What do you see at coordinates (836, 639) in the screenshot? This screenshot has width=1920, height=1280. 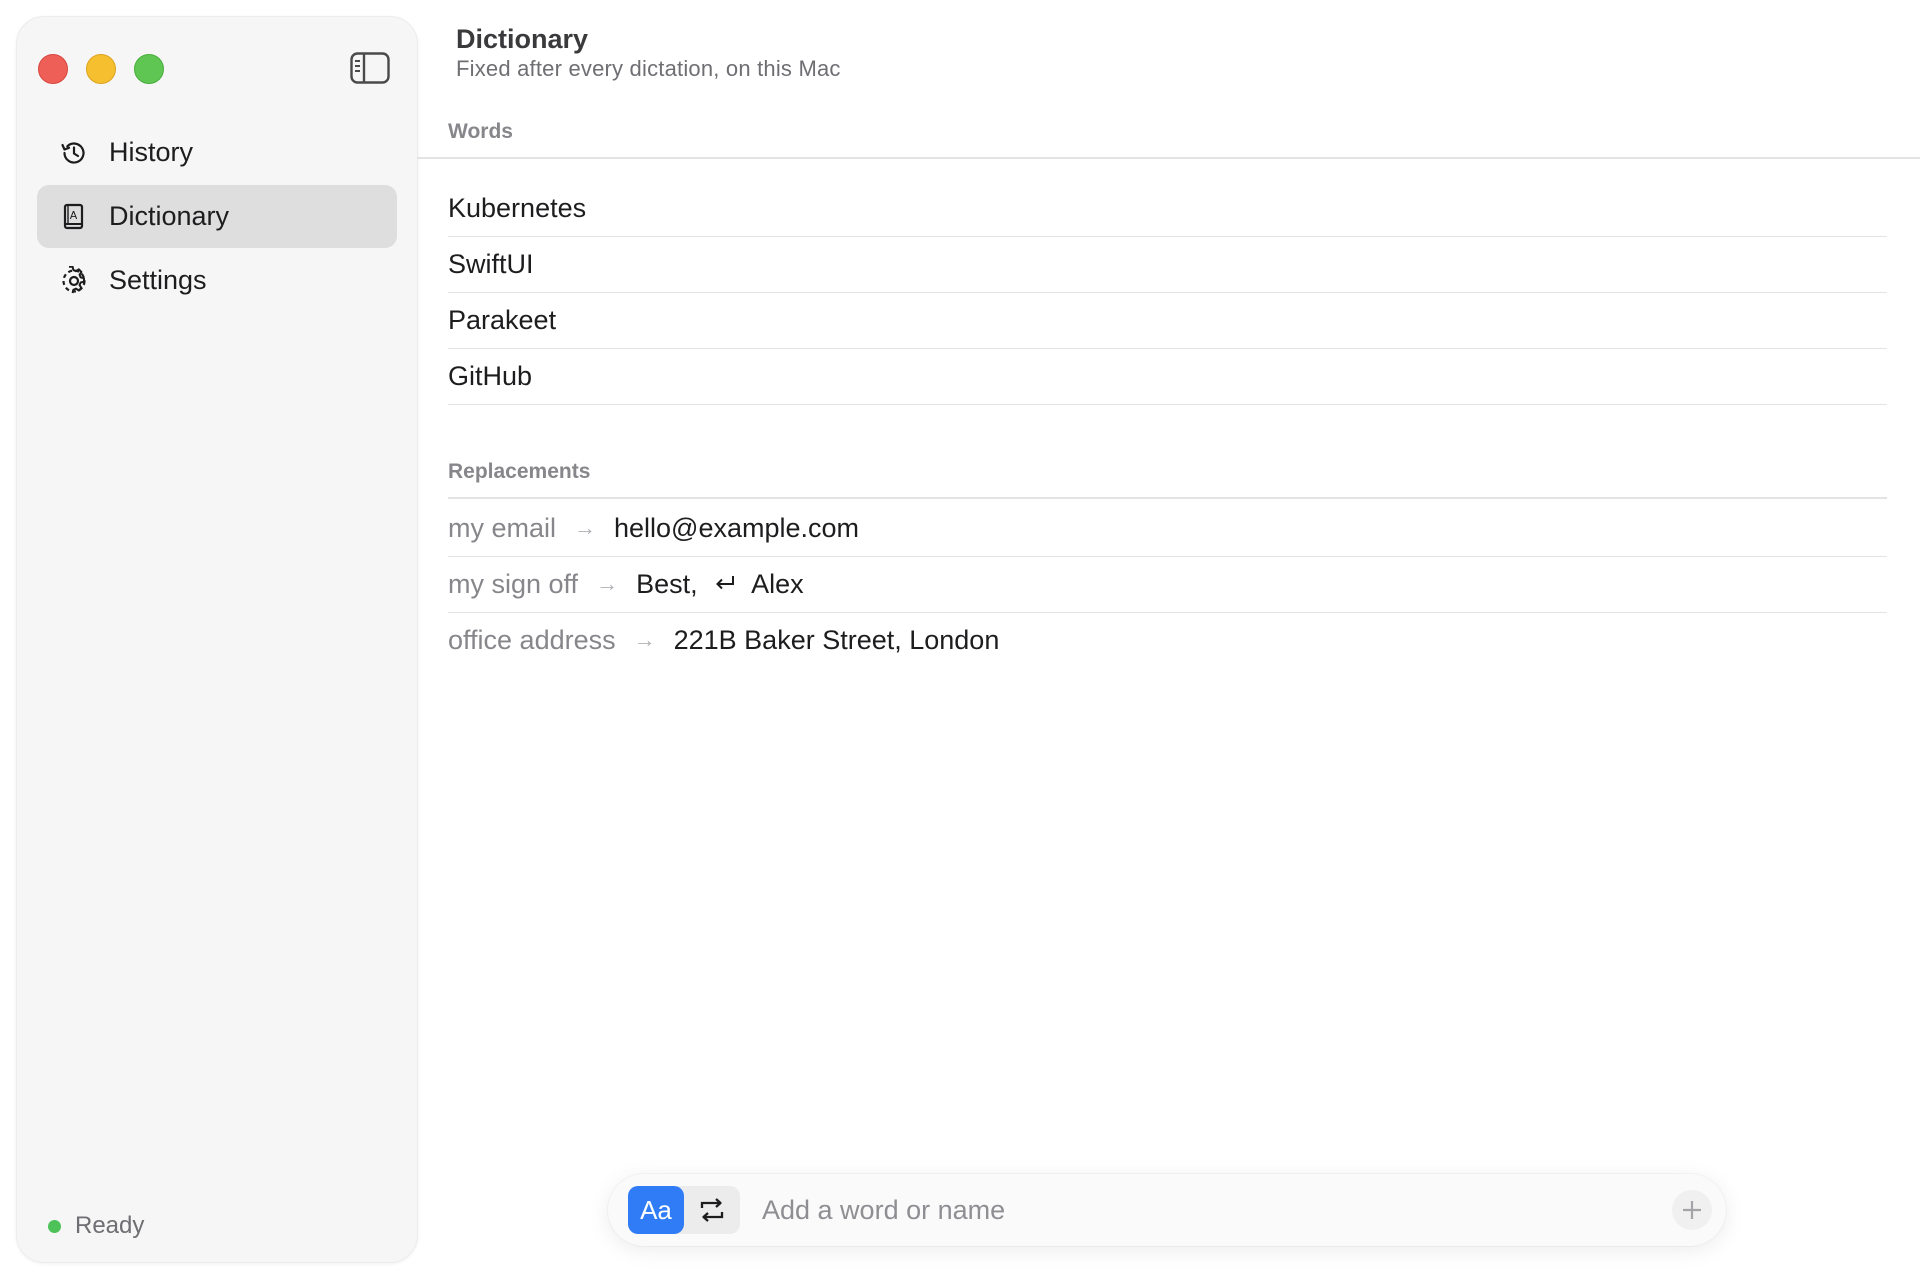 I see `replacement-to: 221B Baker Street, London` at bounding box center [836, 639].